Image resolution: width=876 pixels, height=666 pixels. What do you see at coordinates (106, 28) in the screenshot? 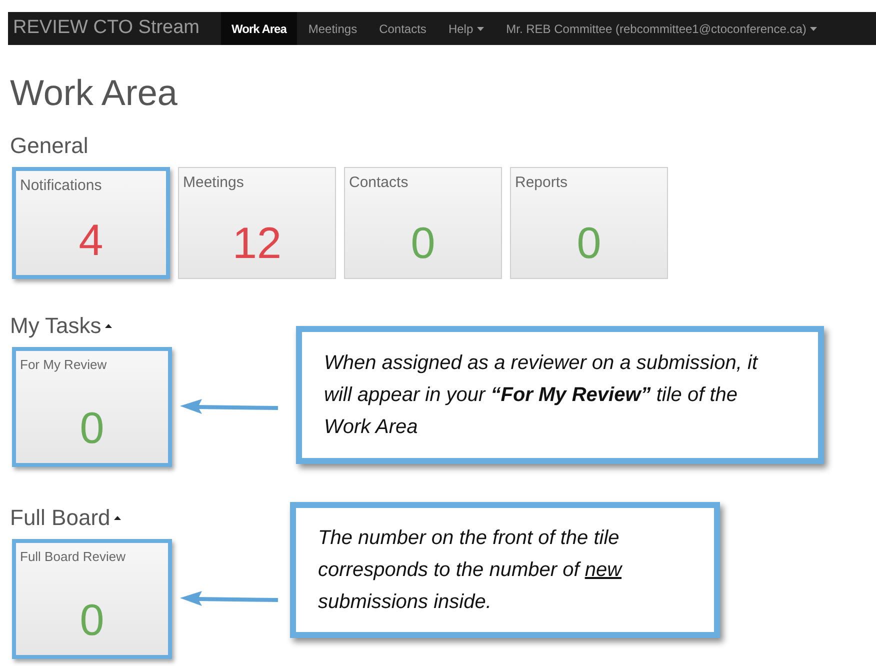
I see `brand: REVIEW CTO Stream` at bounding box center [106, 28].